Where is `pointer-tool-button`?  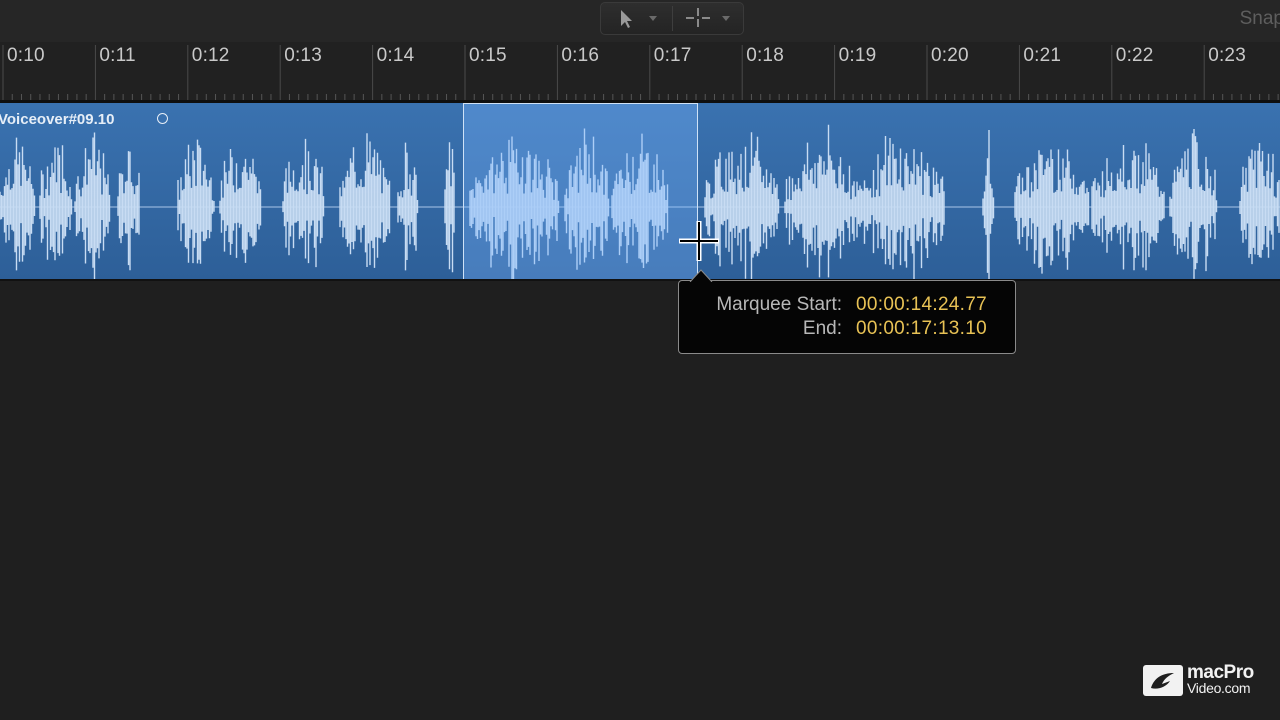
pointer-tool-button is located at coordinates (636, 18).